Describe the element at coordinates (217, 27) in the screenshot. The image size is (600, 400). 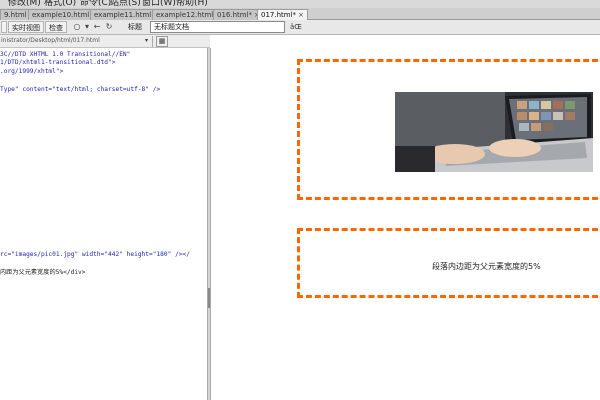
I see `title-input` at that location.